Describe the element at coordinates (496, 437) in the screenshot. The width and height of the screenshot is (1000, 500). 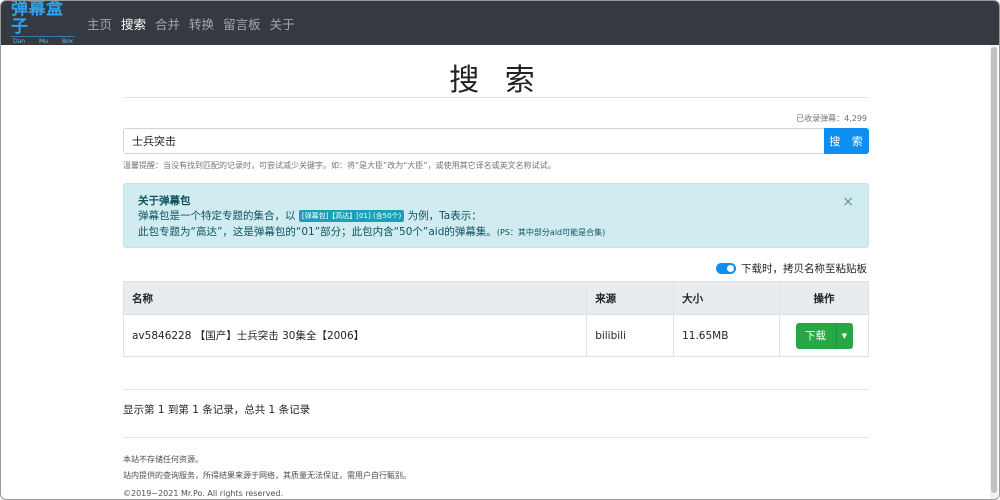
I see `footer-divider` at that location.